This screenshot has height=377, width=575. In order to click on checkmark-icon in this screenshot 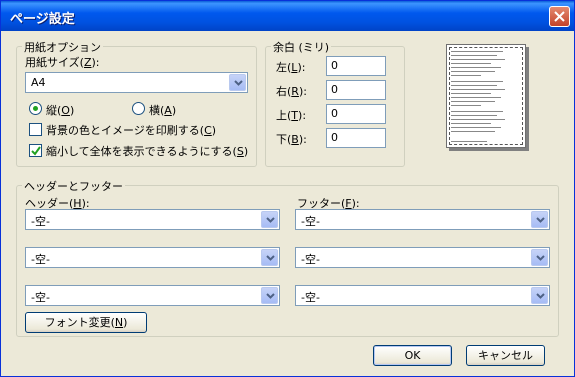, I will do `click(36, 151)`.